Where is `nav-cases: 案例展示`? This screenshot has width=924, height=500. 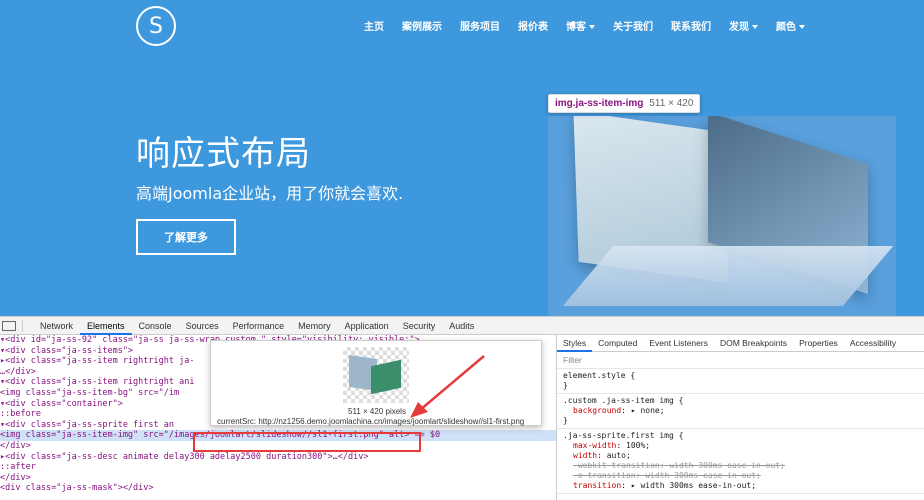
nav-cases: 案例展示 is located at coordinates (422, 25).